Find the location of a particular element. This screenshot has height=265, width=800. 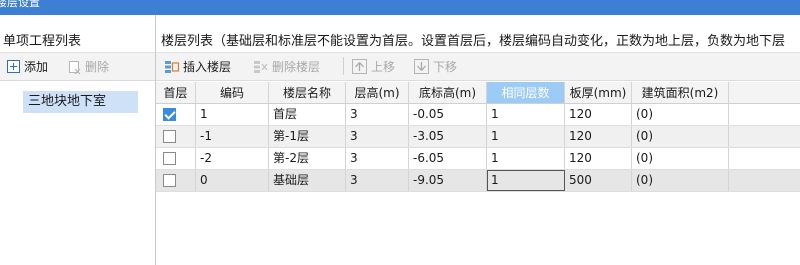

delete-floor-button: 删除楼层 is located at coordinates (286, 66).